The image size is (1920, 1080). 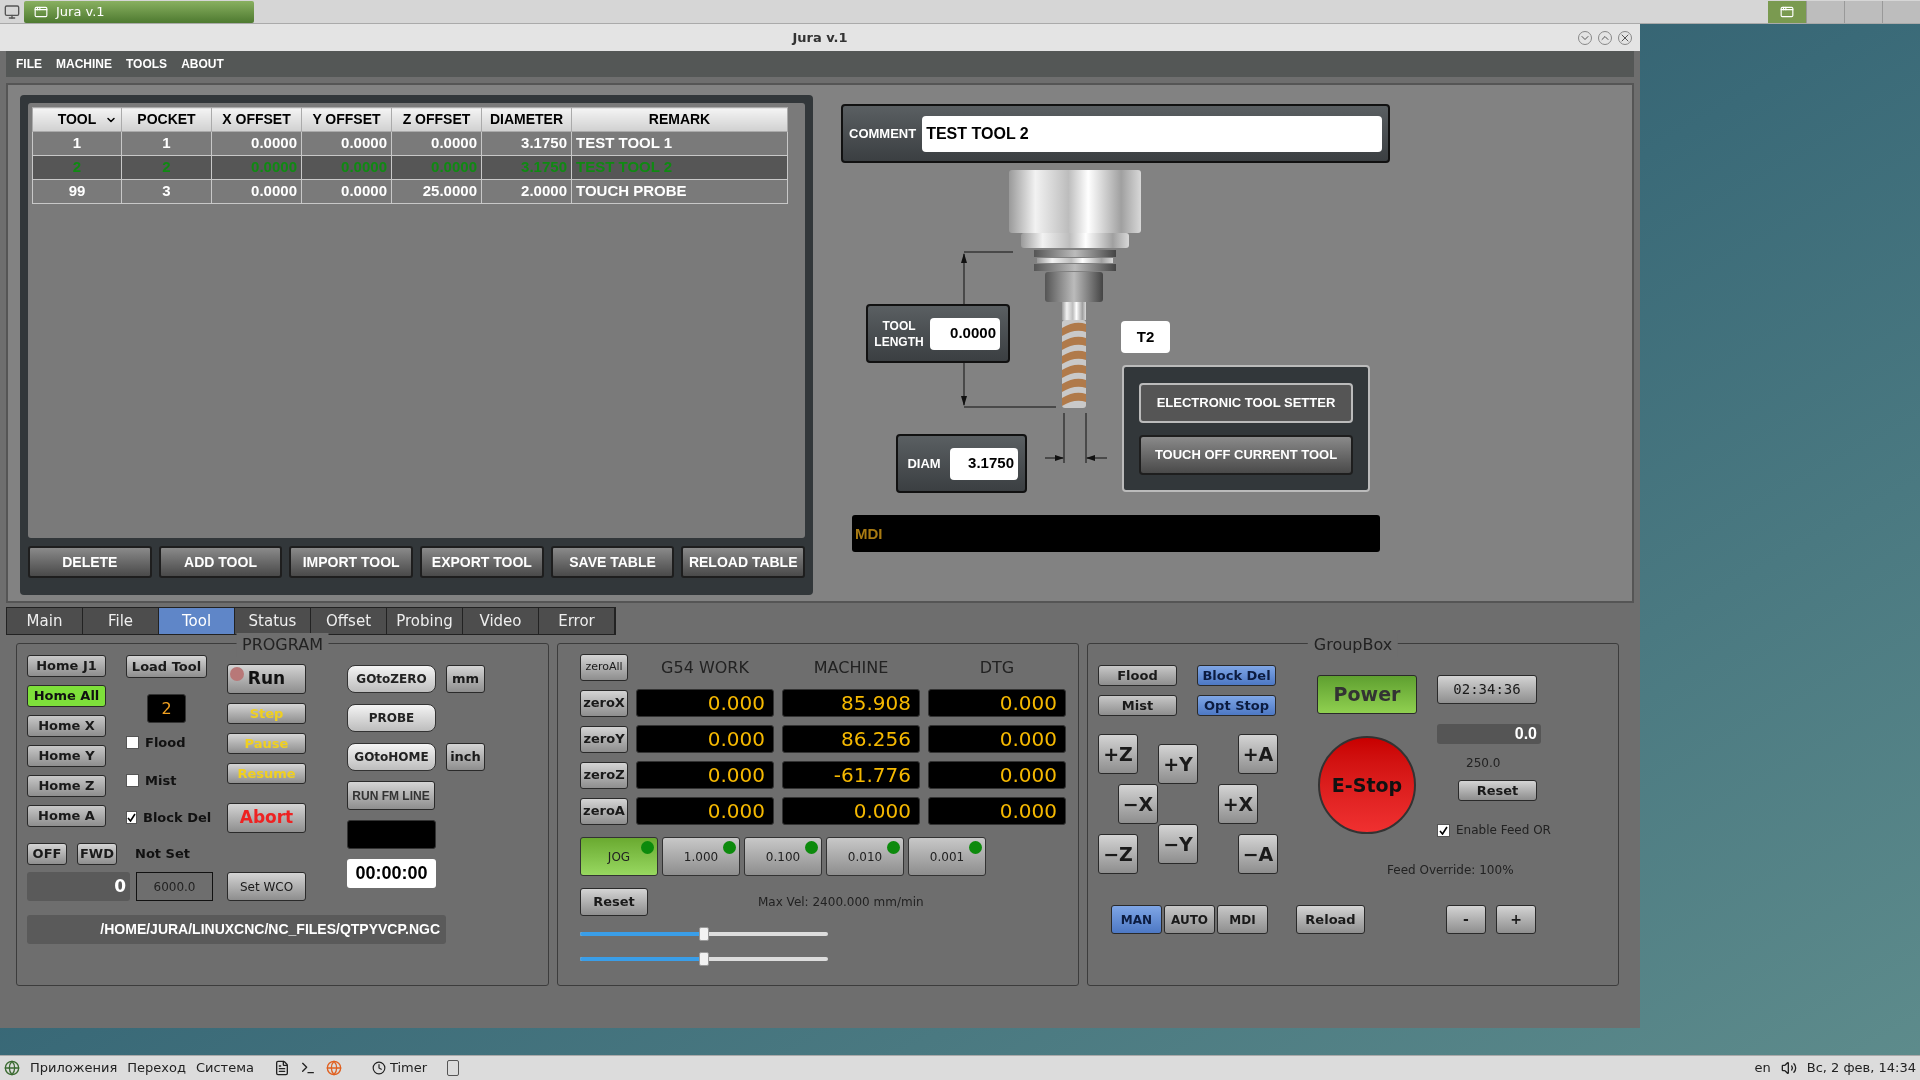 What do you see at coordinates (1137, 675) in the screenshot?
I see `coolant-toggle-button: Flood` at bounding box center [1137, 675].